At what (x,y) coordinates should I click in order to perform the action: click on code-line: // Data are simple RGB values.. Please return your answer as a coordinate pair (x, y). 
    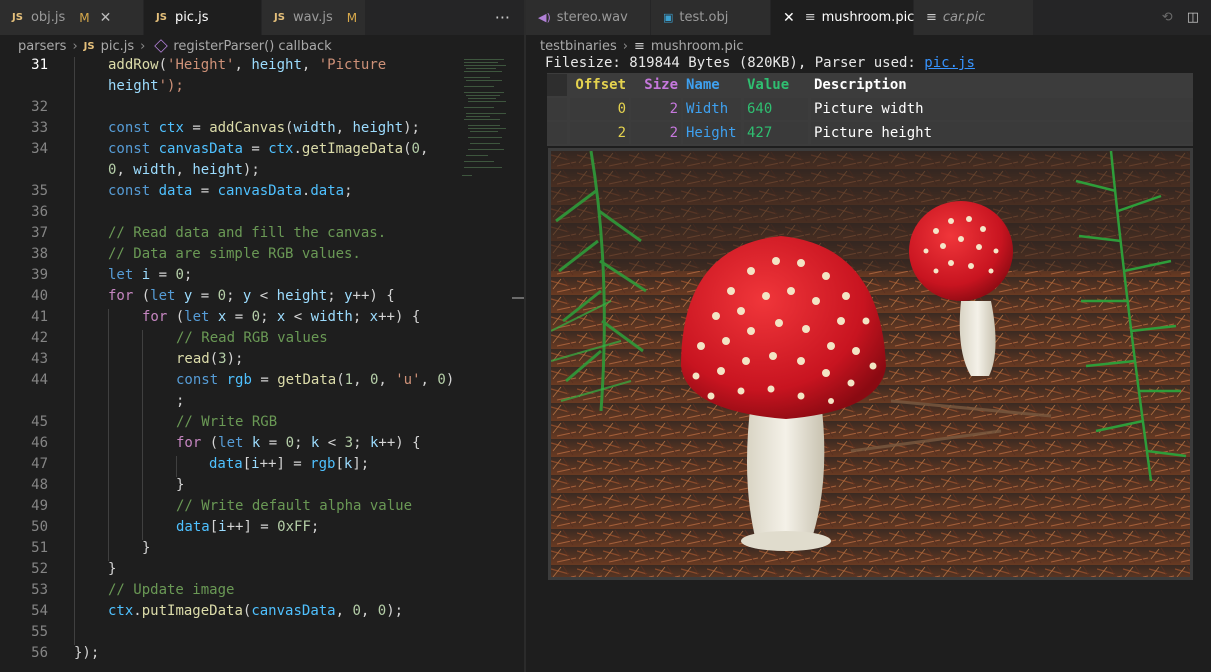
    Looking at the image, I should click on (234, 254).